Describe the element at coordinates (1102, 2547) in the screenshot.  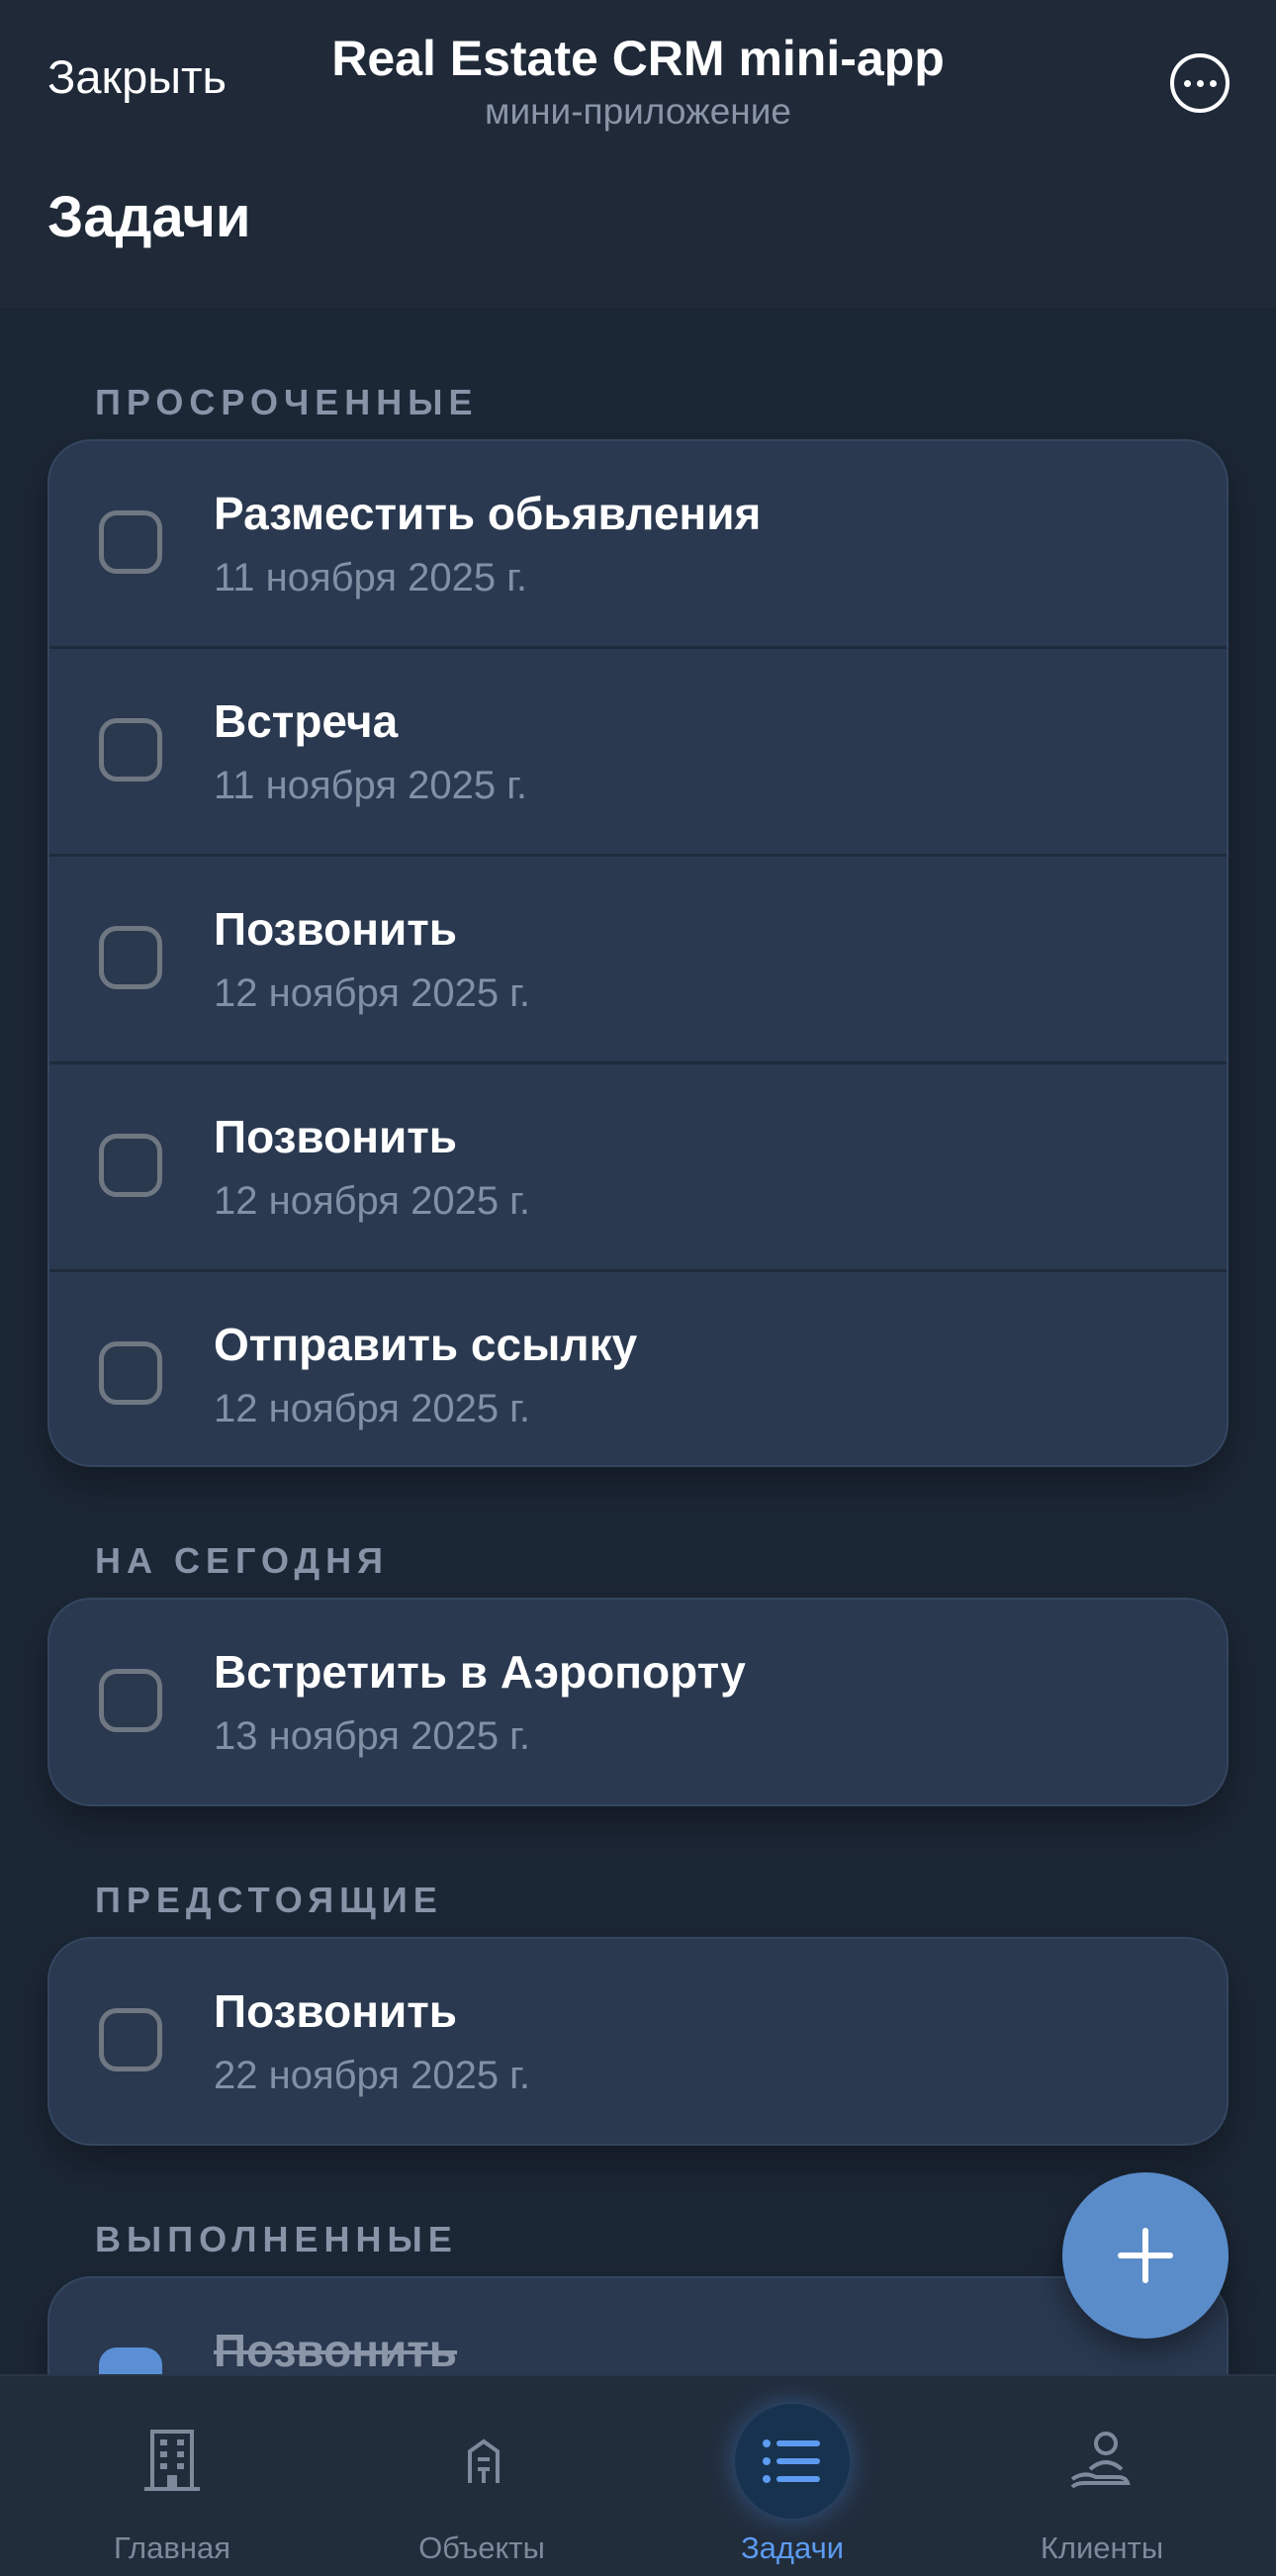
I see `tab-clients-label: Клиенты` at that location.